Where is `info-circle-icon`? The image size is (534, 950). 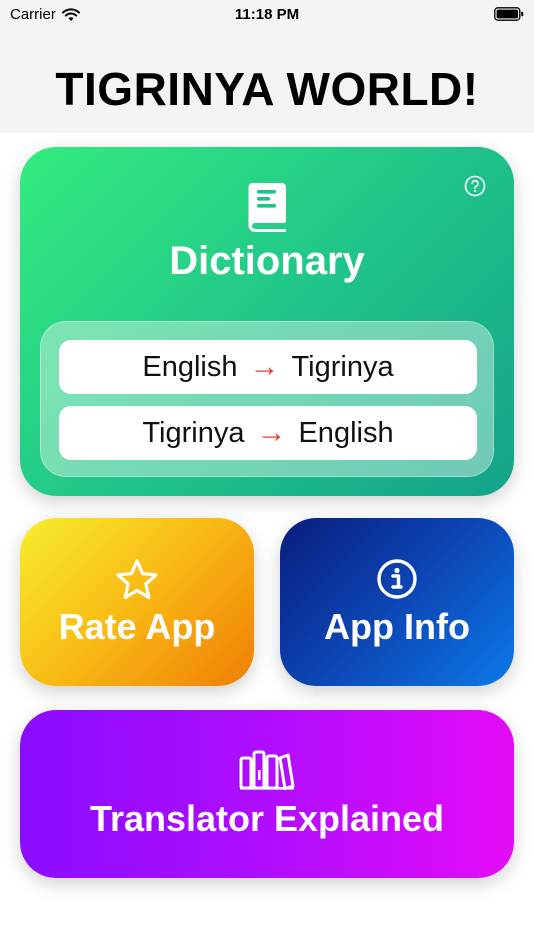
info-circle-icon is located at coordinates (397, 579).